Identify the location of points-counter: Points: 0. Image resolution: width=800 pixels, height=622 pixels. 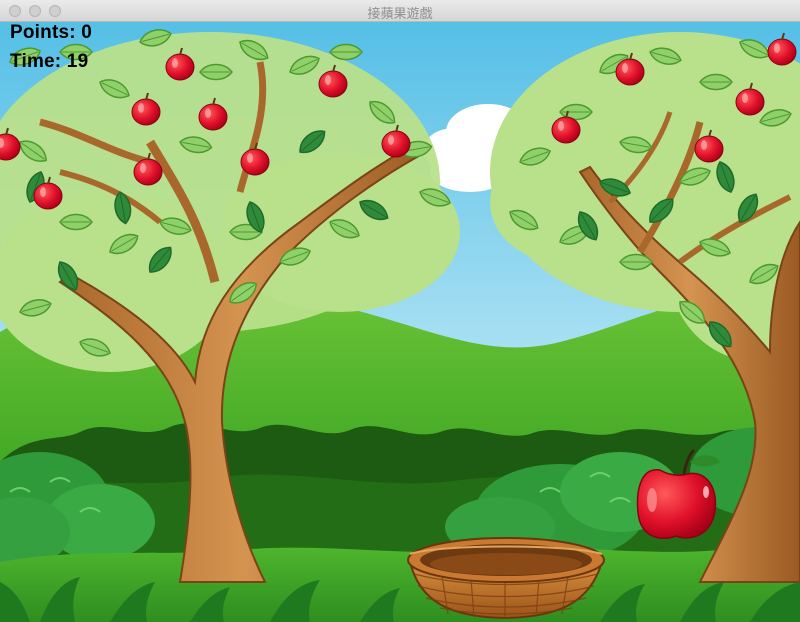
(51, 32).